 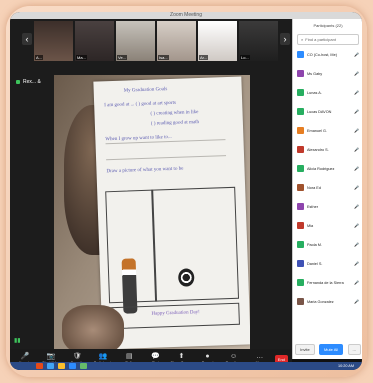 I want to click on participant-name: Fernanda de la Sierra, so click(x=325, y=282).